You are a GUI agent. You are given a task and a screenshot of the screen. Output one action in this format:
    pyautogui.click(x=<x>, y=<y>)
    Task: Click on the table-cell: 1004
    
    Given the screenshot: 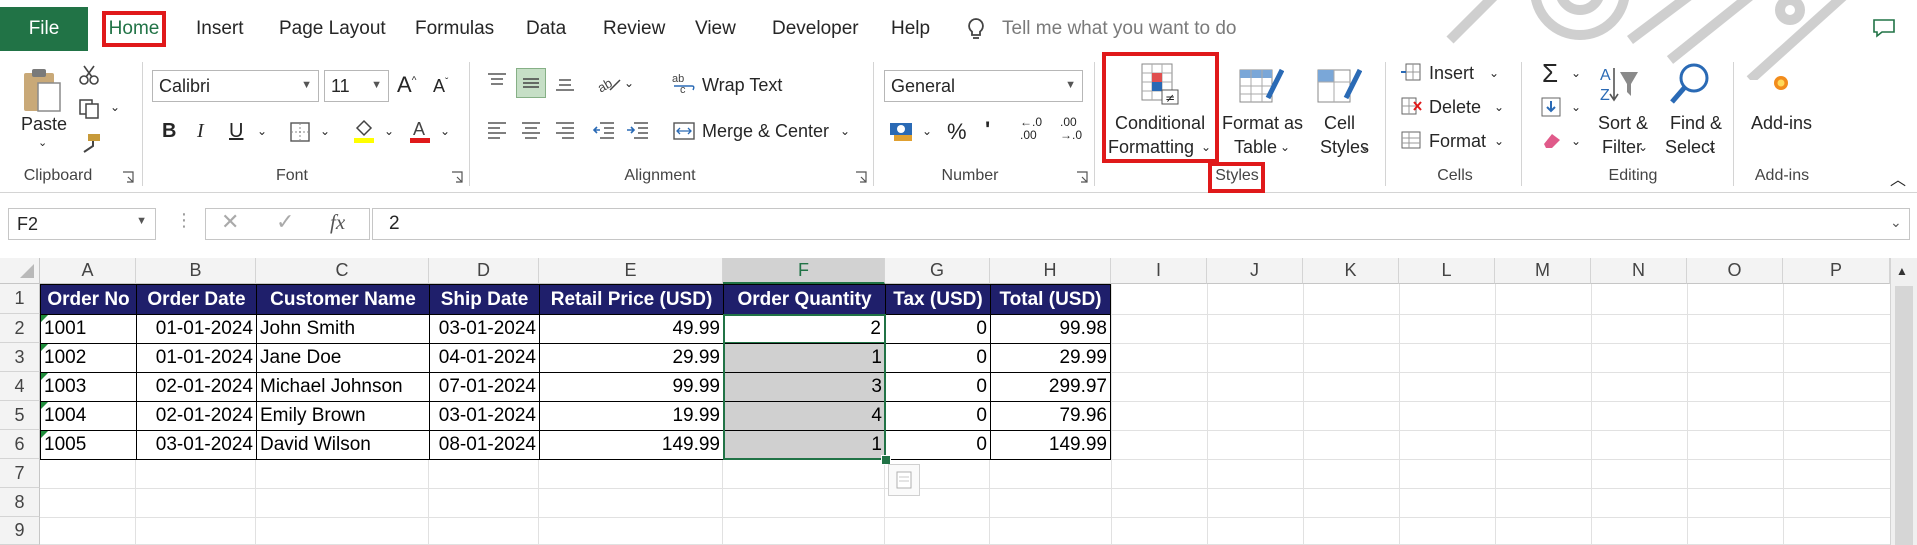 What is the action you would take?
    pyautogui.click(x=88, y=416)
    